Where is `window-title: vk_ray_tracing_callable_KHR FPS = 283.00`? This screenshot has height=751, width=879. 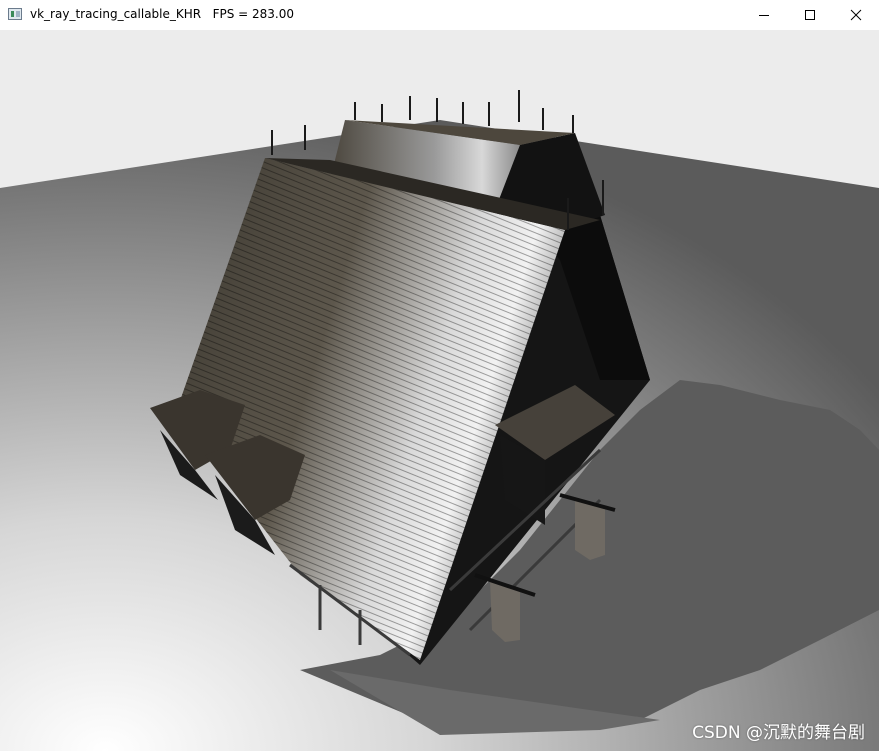 window-title: vk_ray_tracing_callable_KHR FPS = 283.00 is located at coordinates (162, 14).